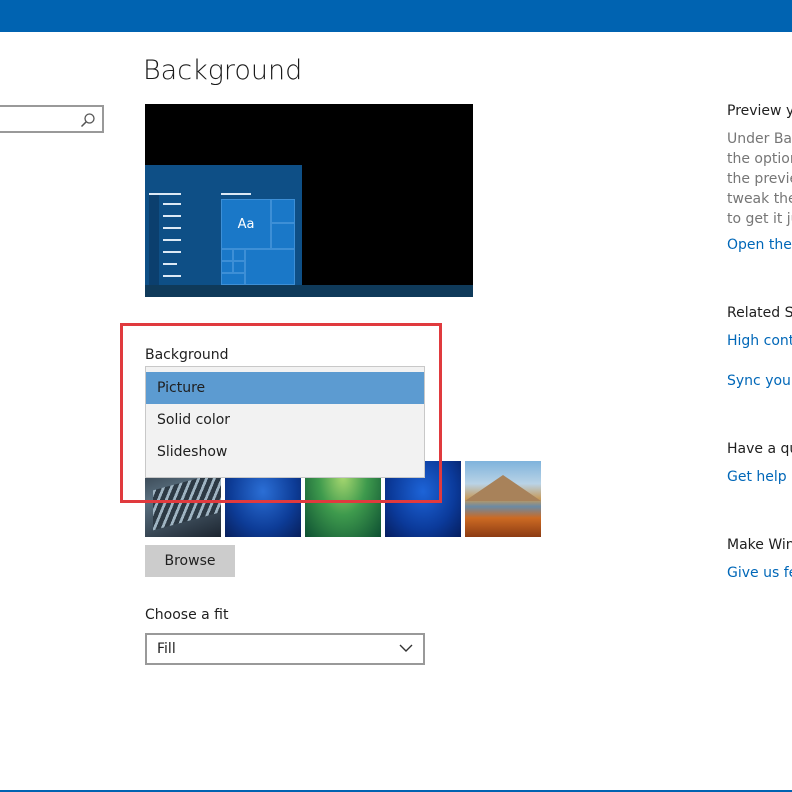 The width and height of the screenshot is (792, 792). I want to click on highlight-box, so click(281, 413).